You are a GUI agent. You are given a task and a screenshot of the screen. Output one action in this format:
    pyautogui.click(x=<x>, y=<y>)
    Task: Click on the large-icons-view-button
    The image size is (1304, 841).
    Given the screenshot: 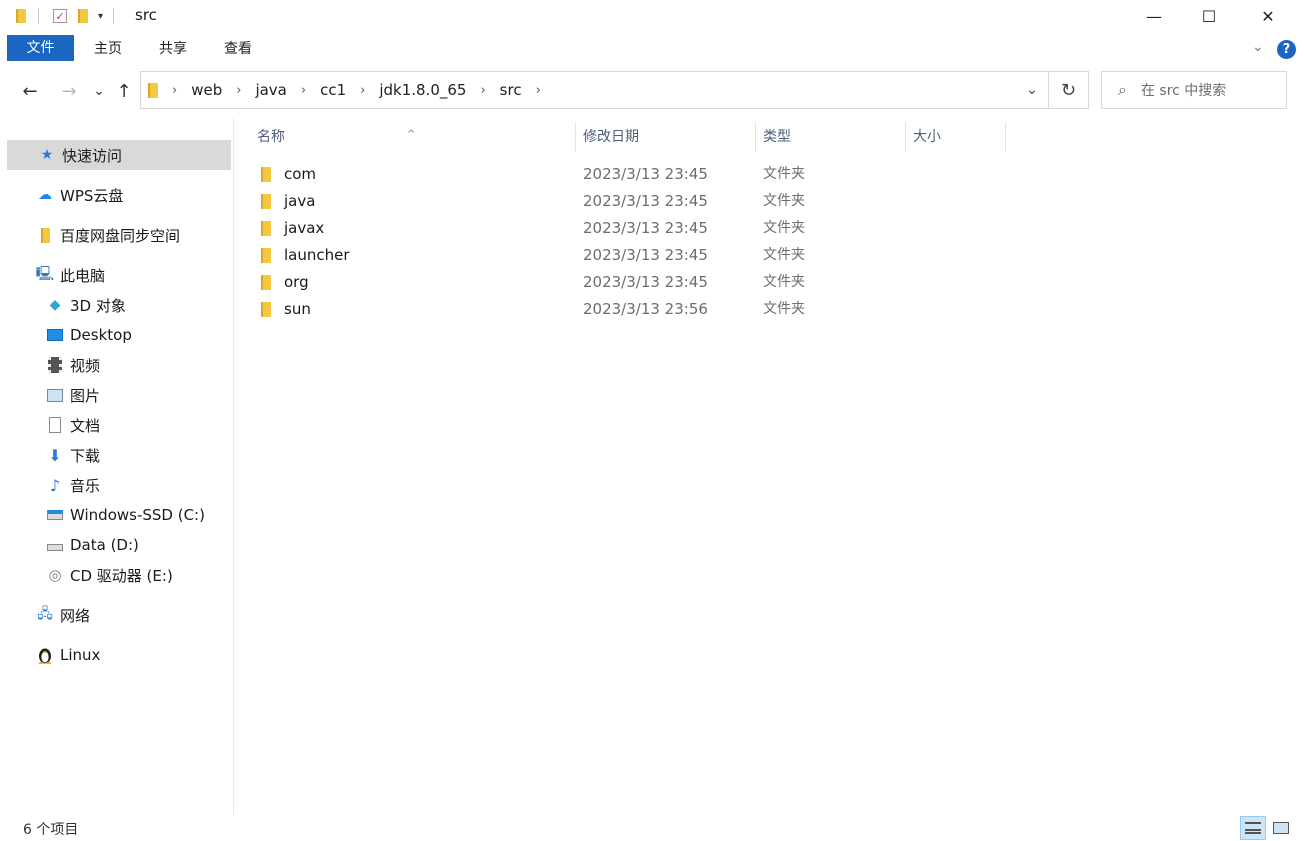 What is the action you would take?
    pyautogui.click(x=1281, y=828)
    